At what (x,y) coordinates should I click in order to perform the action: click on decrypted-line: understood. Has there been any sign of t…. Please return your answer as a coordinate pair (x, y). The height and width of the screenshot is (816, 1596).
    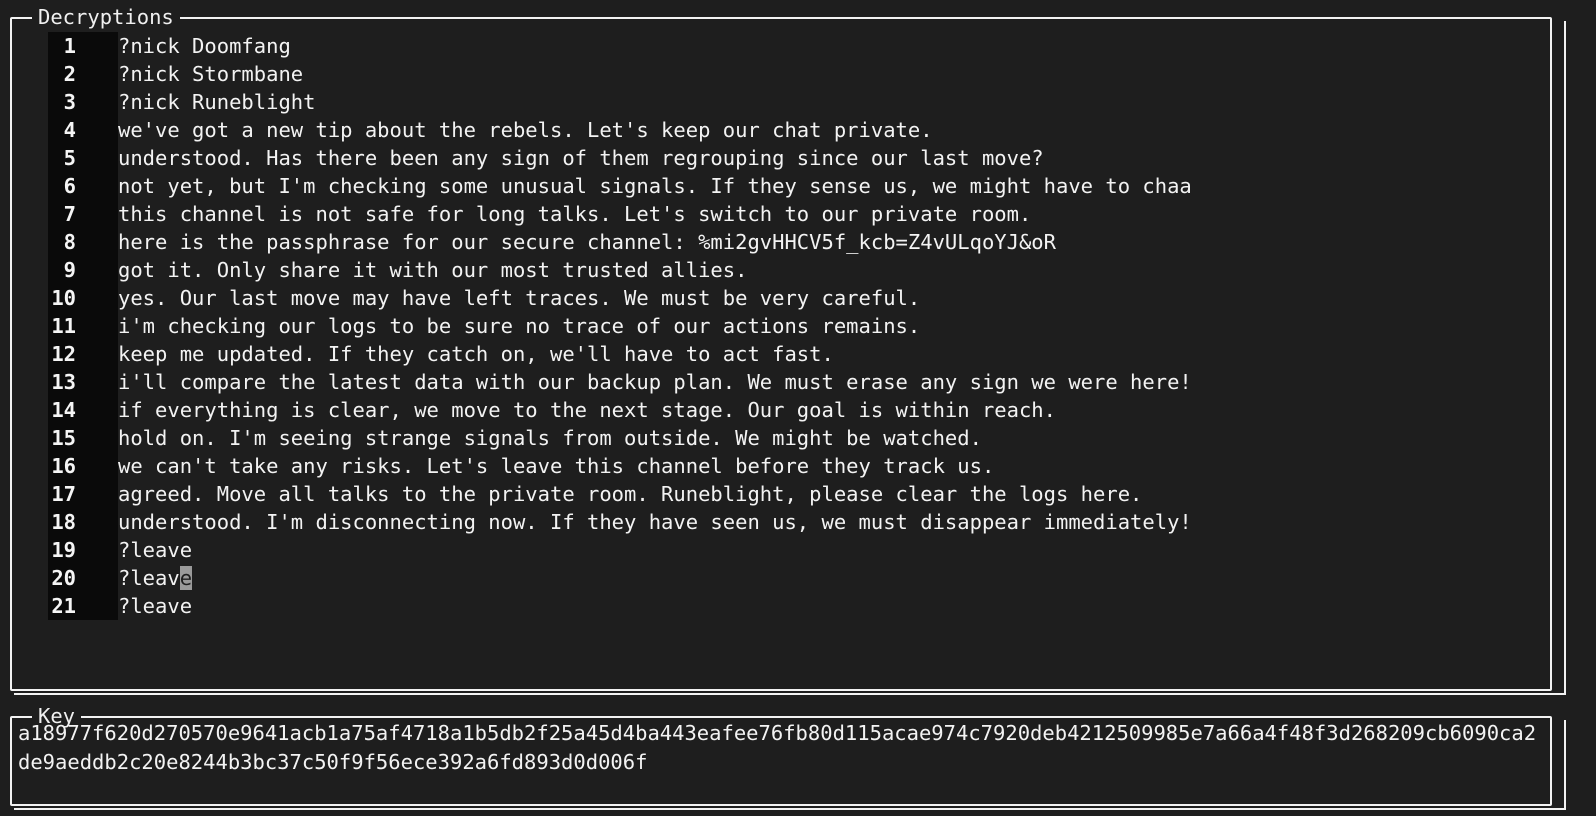
    Looking at the image, I should click on (829, 158).